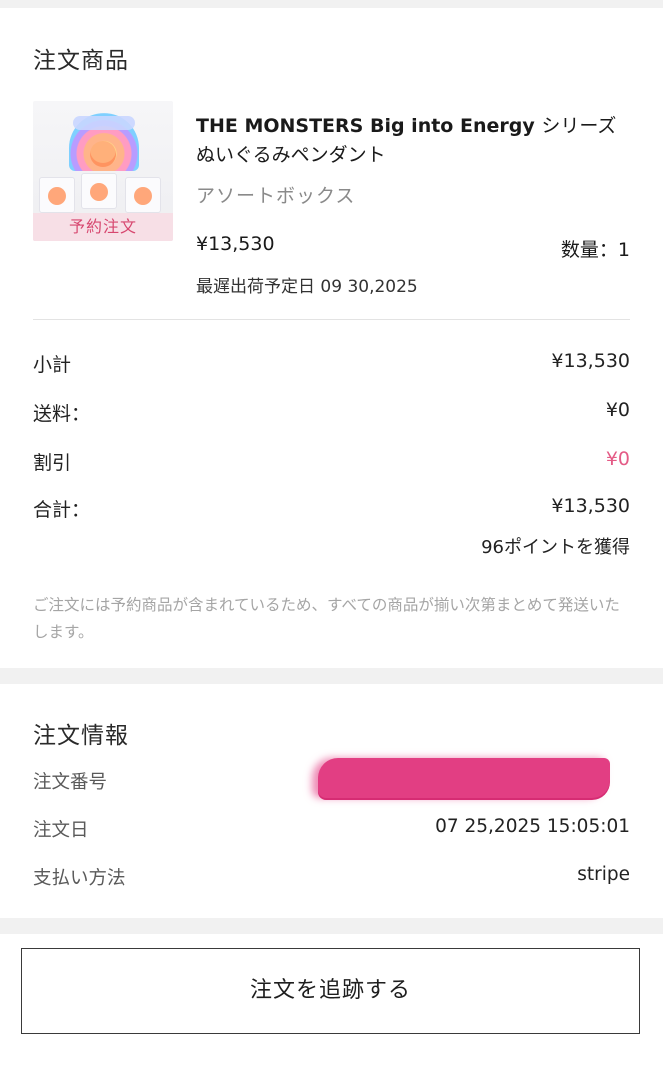 This screenshot has height=1080, width=663. I want to click on order-info-title: 注文情報, so click(81, 736).